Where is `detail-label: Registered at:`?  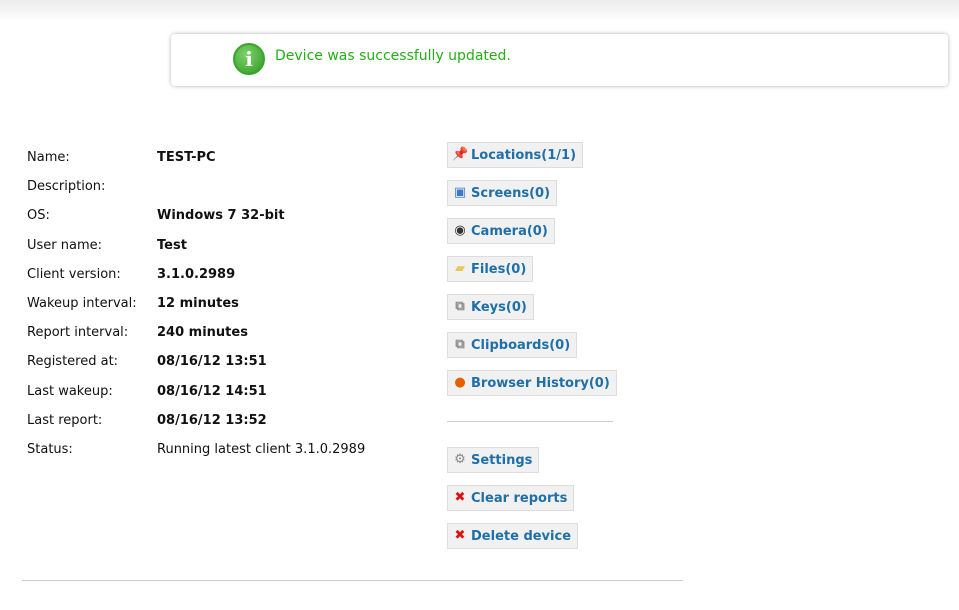 detail-label: Registered at: is located at coordinates (73, 362).